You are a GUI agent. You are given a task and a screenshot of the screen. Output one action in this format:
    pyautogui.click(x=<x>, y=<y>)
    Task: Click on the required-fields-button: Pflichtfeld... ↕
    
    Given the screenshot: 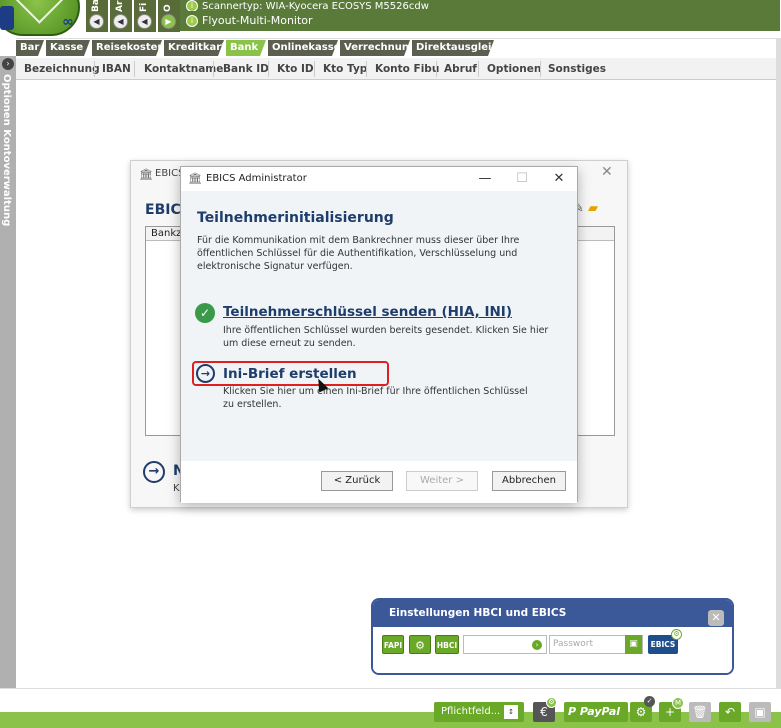 What is the action you would take?
    pyautogui.click(x=479, y=712)
    